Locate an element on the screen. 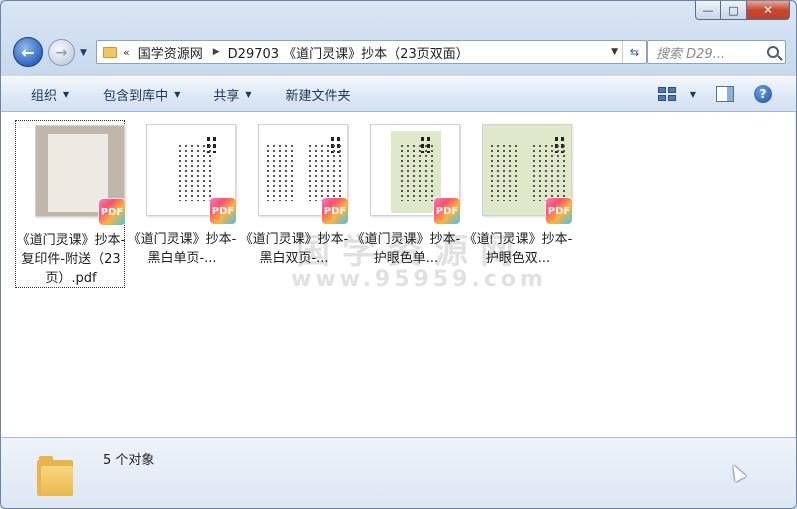 This screenshot has width=797, height=509. refresh-button: ⇆ is located at coordinates (634, 52).